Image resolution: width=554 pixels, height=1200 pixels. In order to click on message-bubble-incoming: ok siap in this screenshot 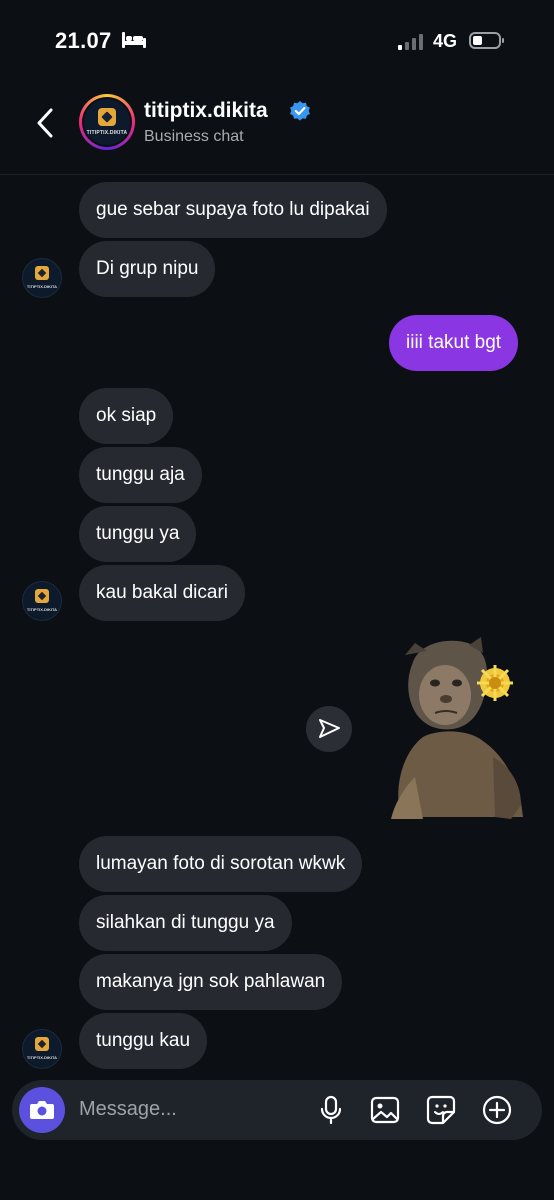, I will do `click(126, 416)`.